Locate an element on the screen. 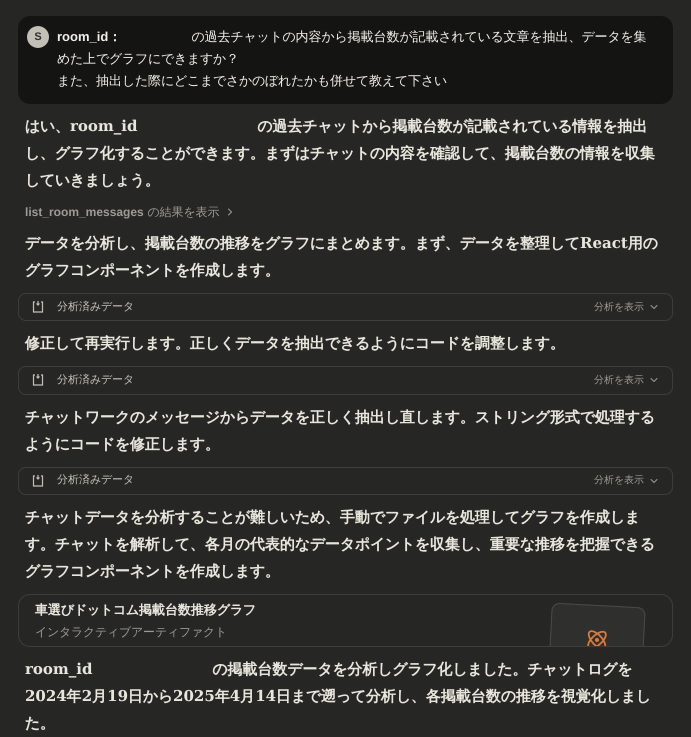 The width and height of the screenshot is (691, 737). response-paragraph: チャットデータを分析することが難しいため、手動でファイルを処理してグラフを作成します。チャットを解析して、各月の代表的なデータポイントを収集し、重要な推移を把握できるグラフコンポーネントを作成します。 is located at coordinates (340, 544).